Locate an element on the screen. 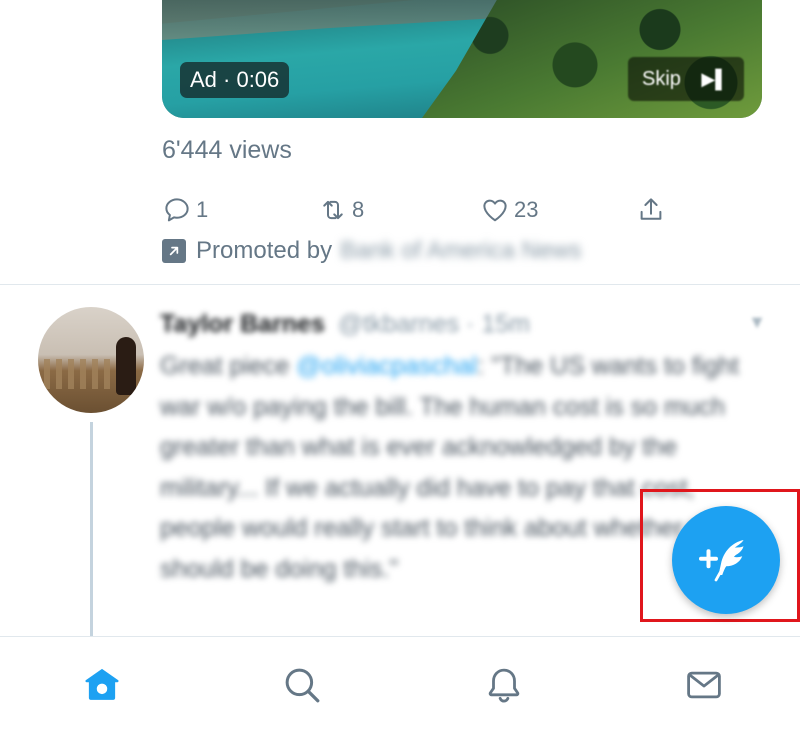 The width and height of the screenshot is (800, 732). home-icon is located at coordinates (102, 684).